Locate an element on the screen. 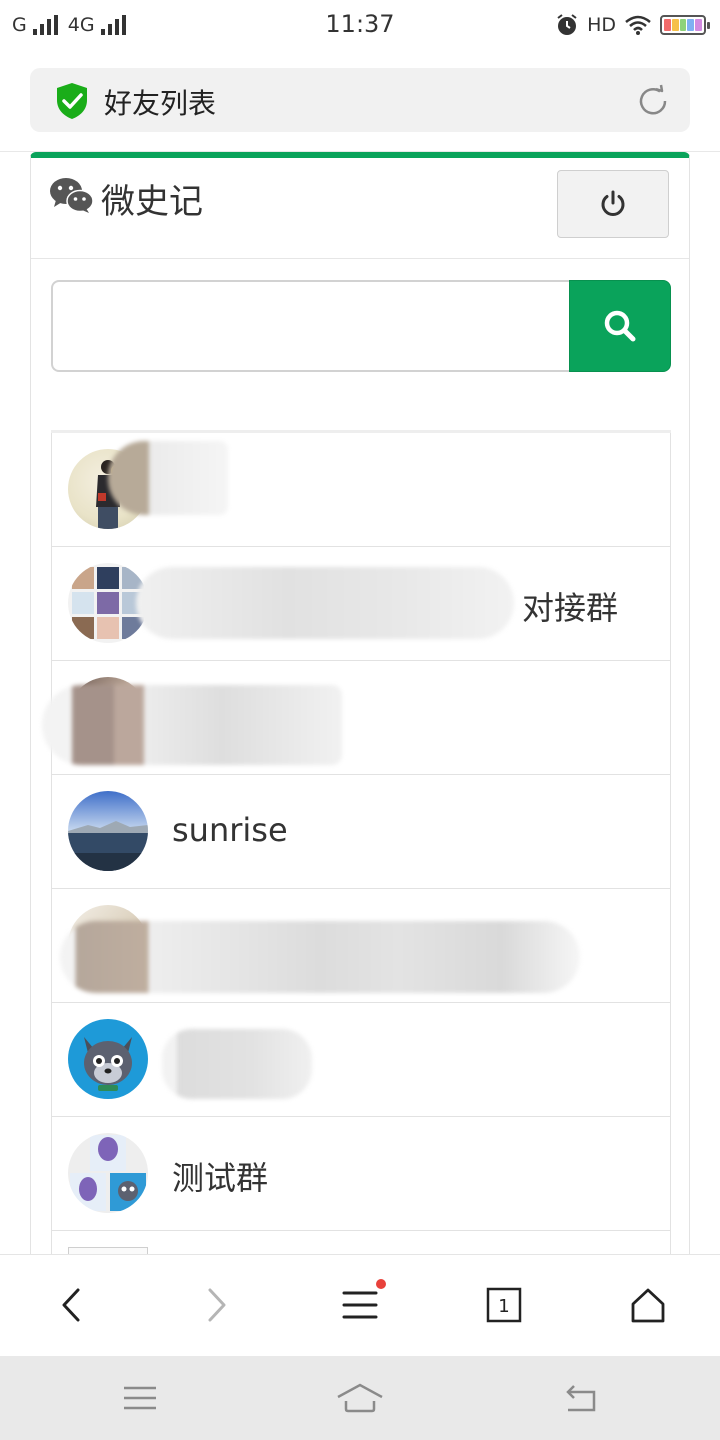 The width and height of the screenshot is (720, 1440). system-navigation-bar is located at coordinates (360, 1398).